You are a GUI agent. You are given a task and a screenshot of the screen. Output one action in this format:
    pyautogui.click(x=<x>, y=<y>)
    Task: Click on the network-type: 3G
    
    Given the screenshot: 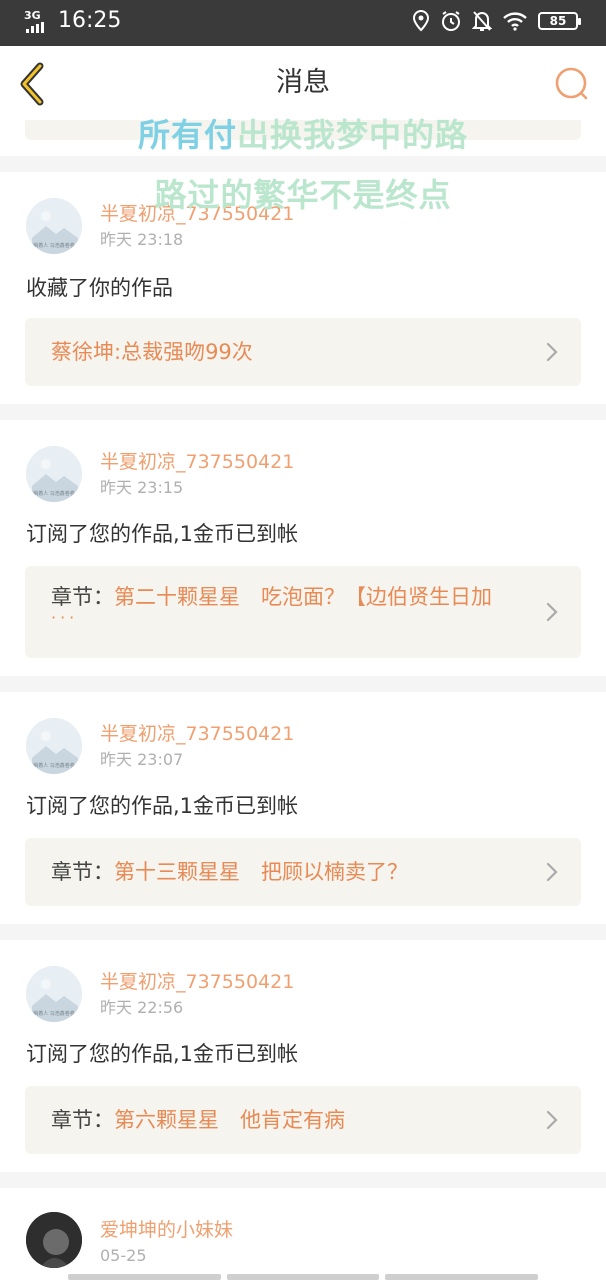 What is the action you would take?
    pyautogui.click(x=32, y=15)
    